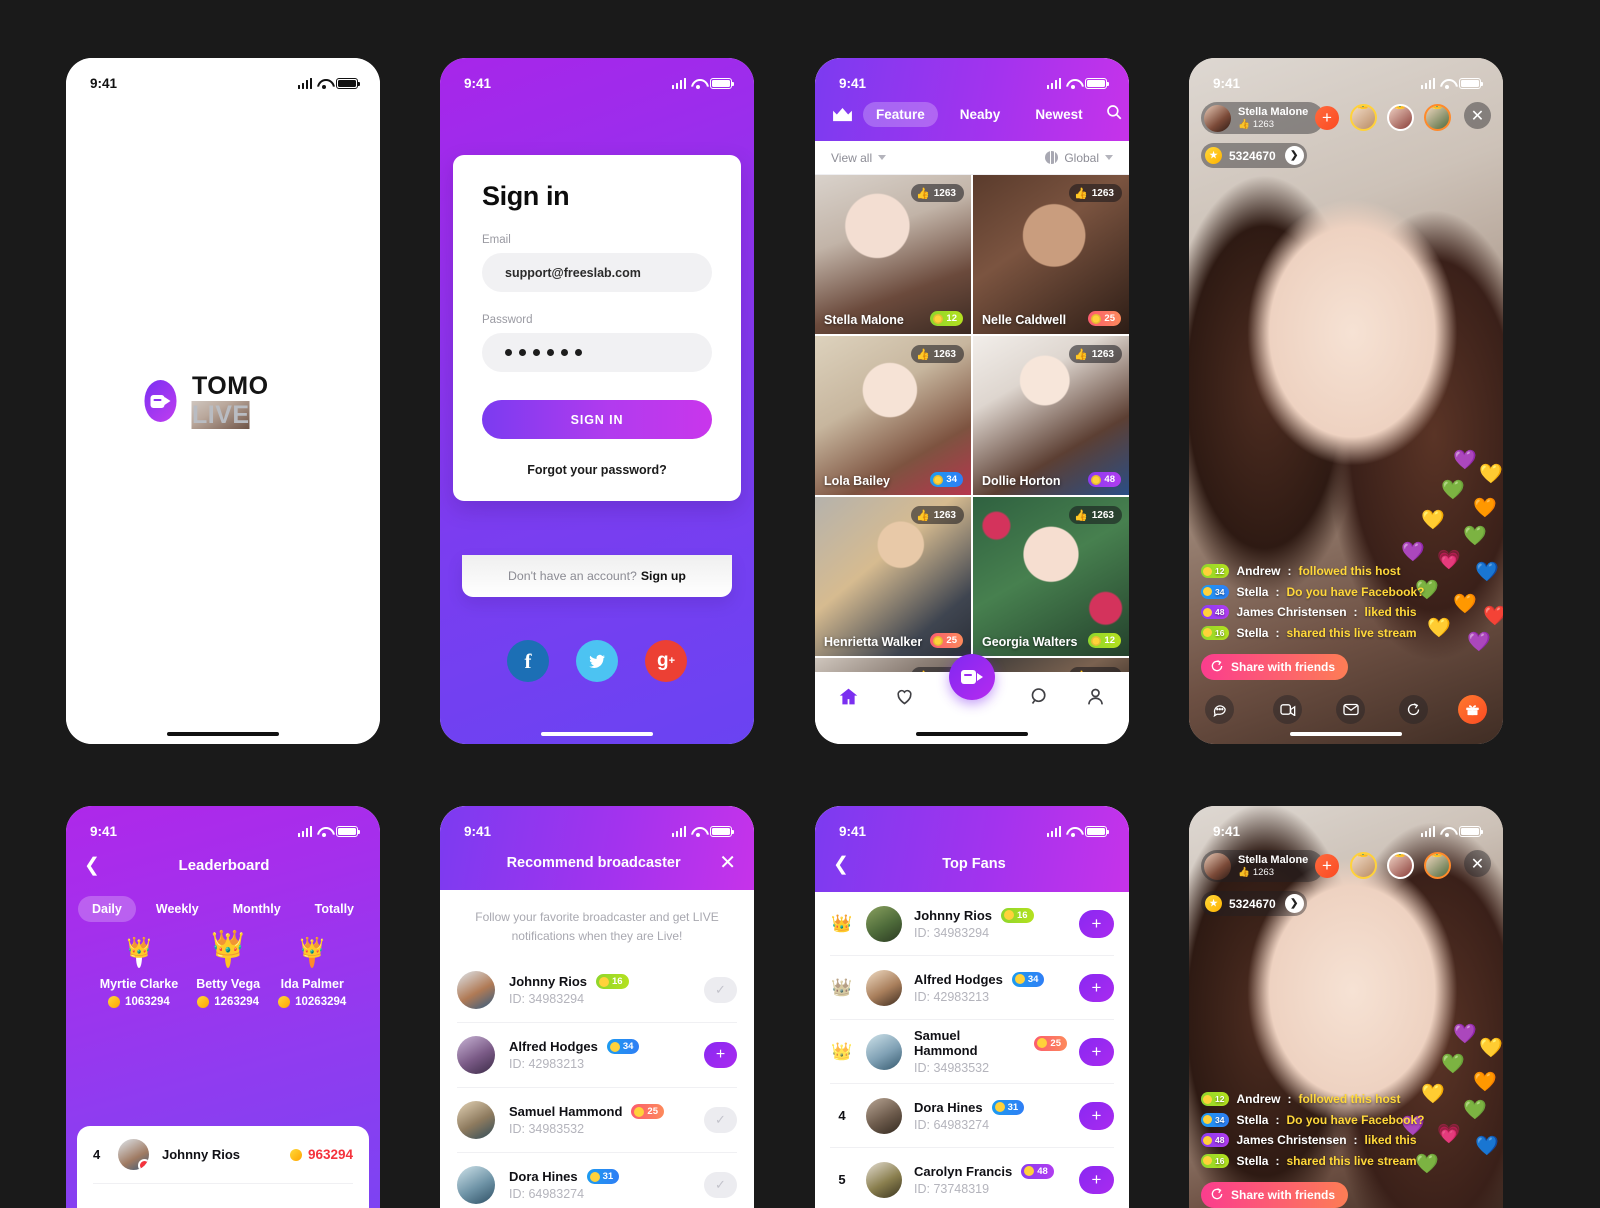  I want to click on tab-newest: Newest, so click(1058, 114).